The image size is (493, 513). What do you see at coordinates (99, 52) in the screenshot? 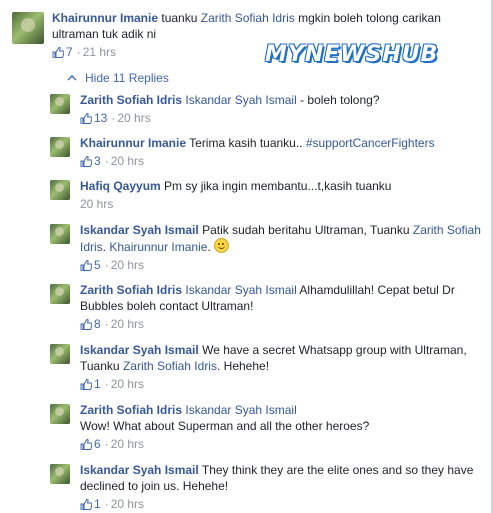
I see `timestamp: 21 hrs` at bounding box center [99, 52].